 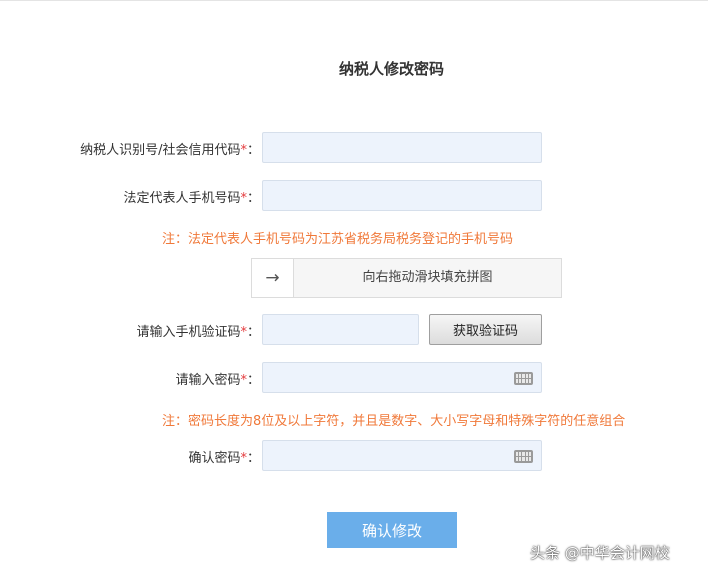 I want to click on password-label: 请输入密码*：, so click(x=217, y=380).